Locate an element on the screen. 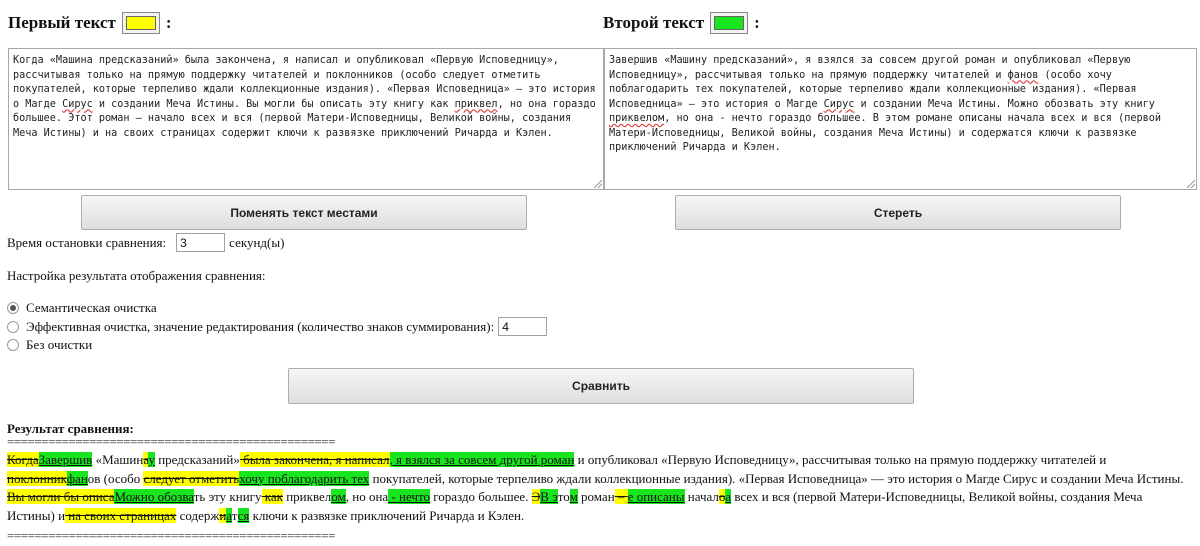  second-text-colon: : is located at coordinates (757, 22).